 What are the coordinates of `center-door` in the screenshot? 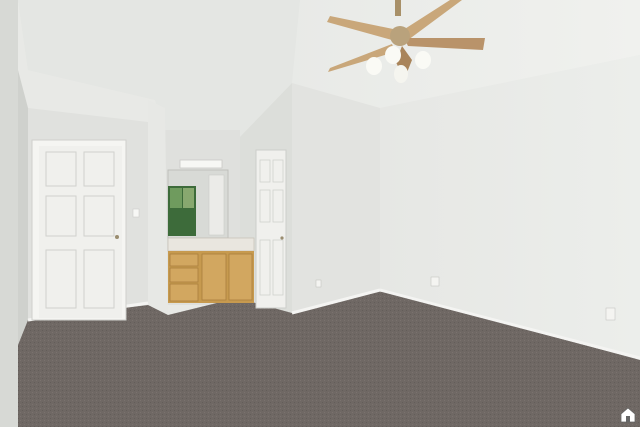 It's located at (271, 229).